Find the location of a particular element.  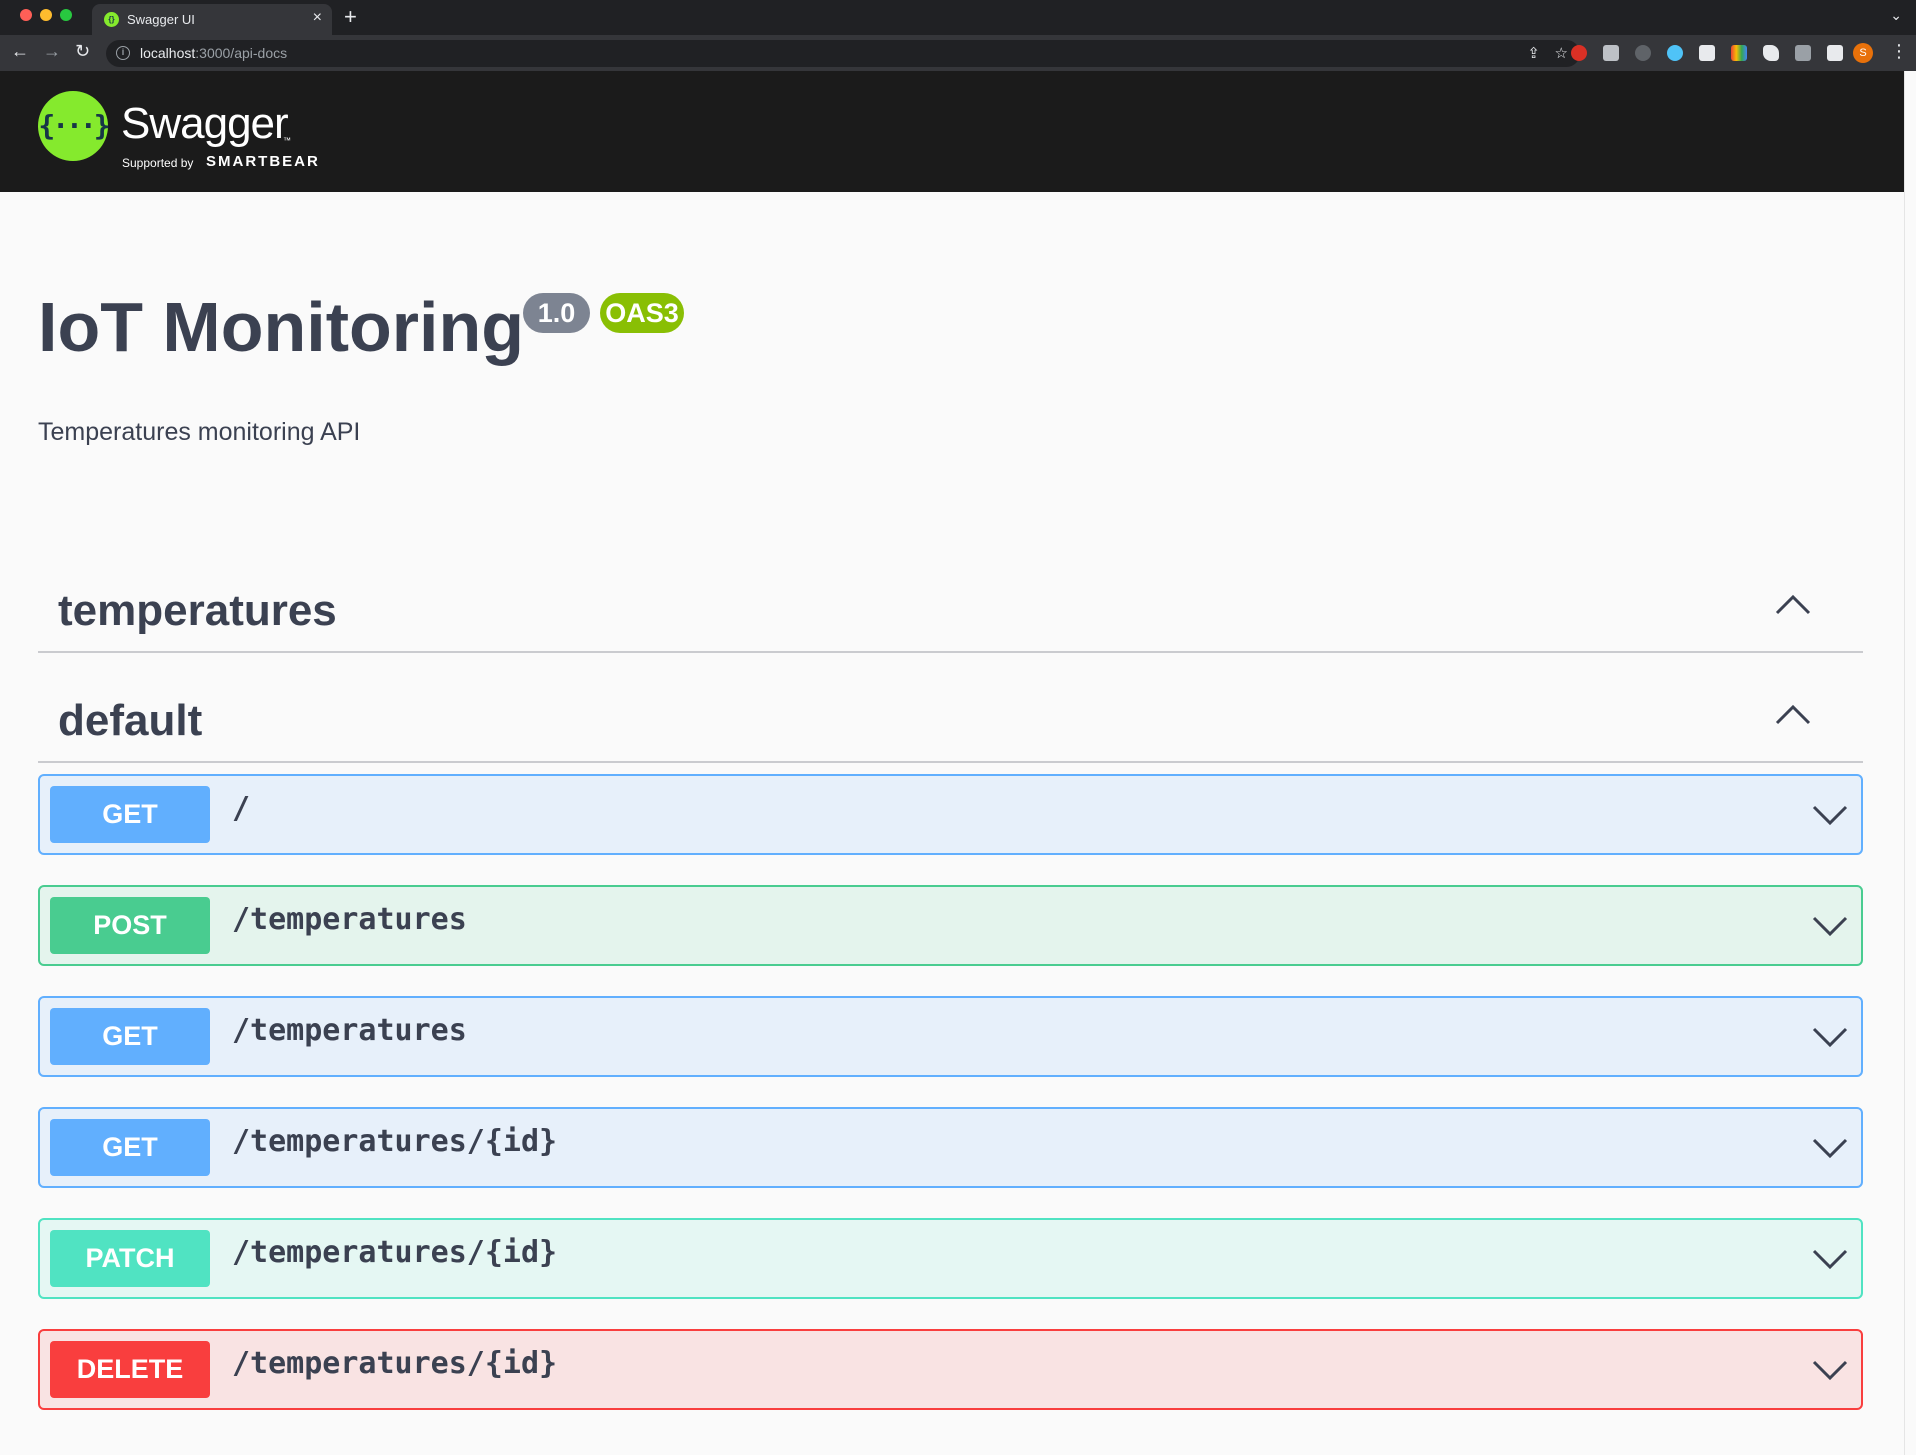

smartbear-brand: SMARTBEAR is located at coordinates (263, 161).